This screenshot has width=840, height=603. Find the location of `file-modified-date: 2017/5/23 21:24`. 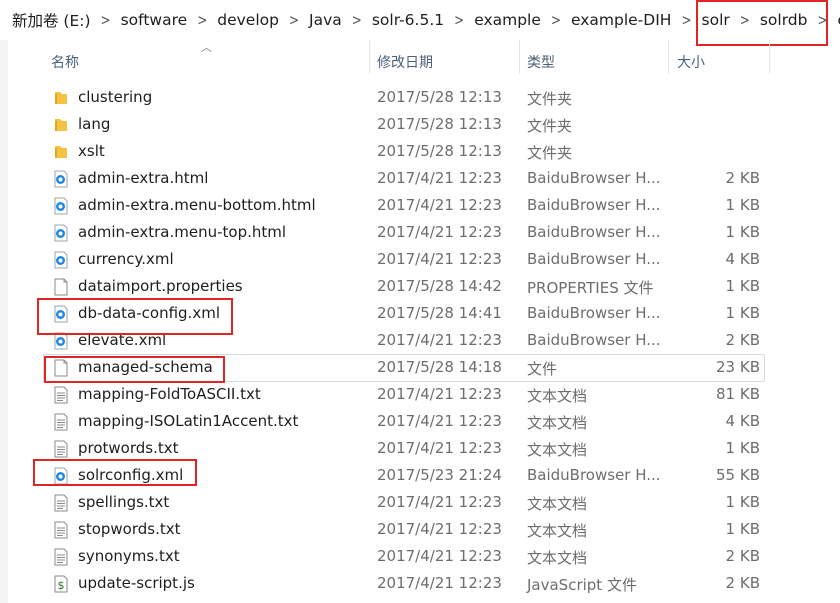

file-modified-date: 2017/5/23 21:24 is located at coordinates (439, 475).